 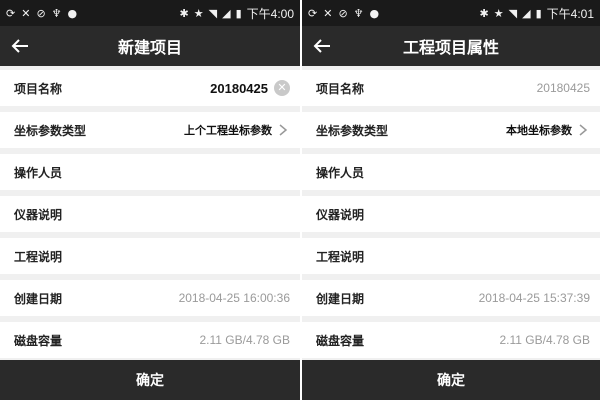 I want to click on created-date-value: 2018-04-25 15:37:39, so click(x=534, y=298).